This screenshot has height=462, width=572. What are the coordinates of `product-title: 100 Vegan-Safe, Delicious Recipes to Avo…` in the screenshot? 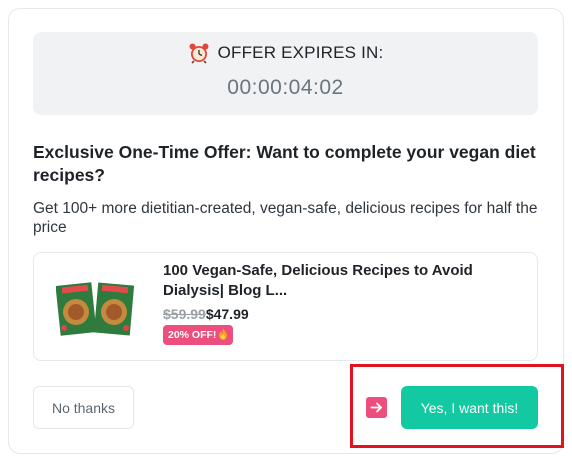 It's located at (318, 280).